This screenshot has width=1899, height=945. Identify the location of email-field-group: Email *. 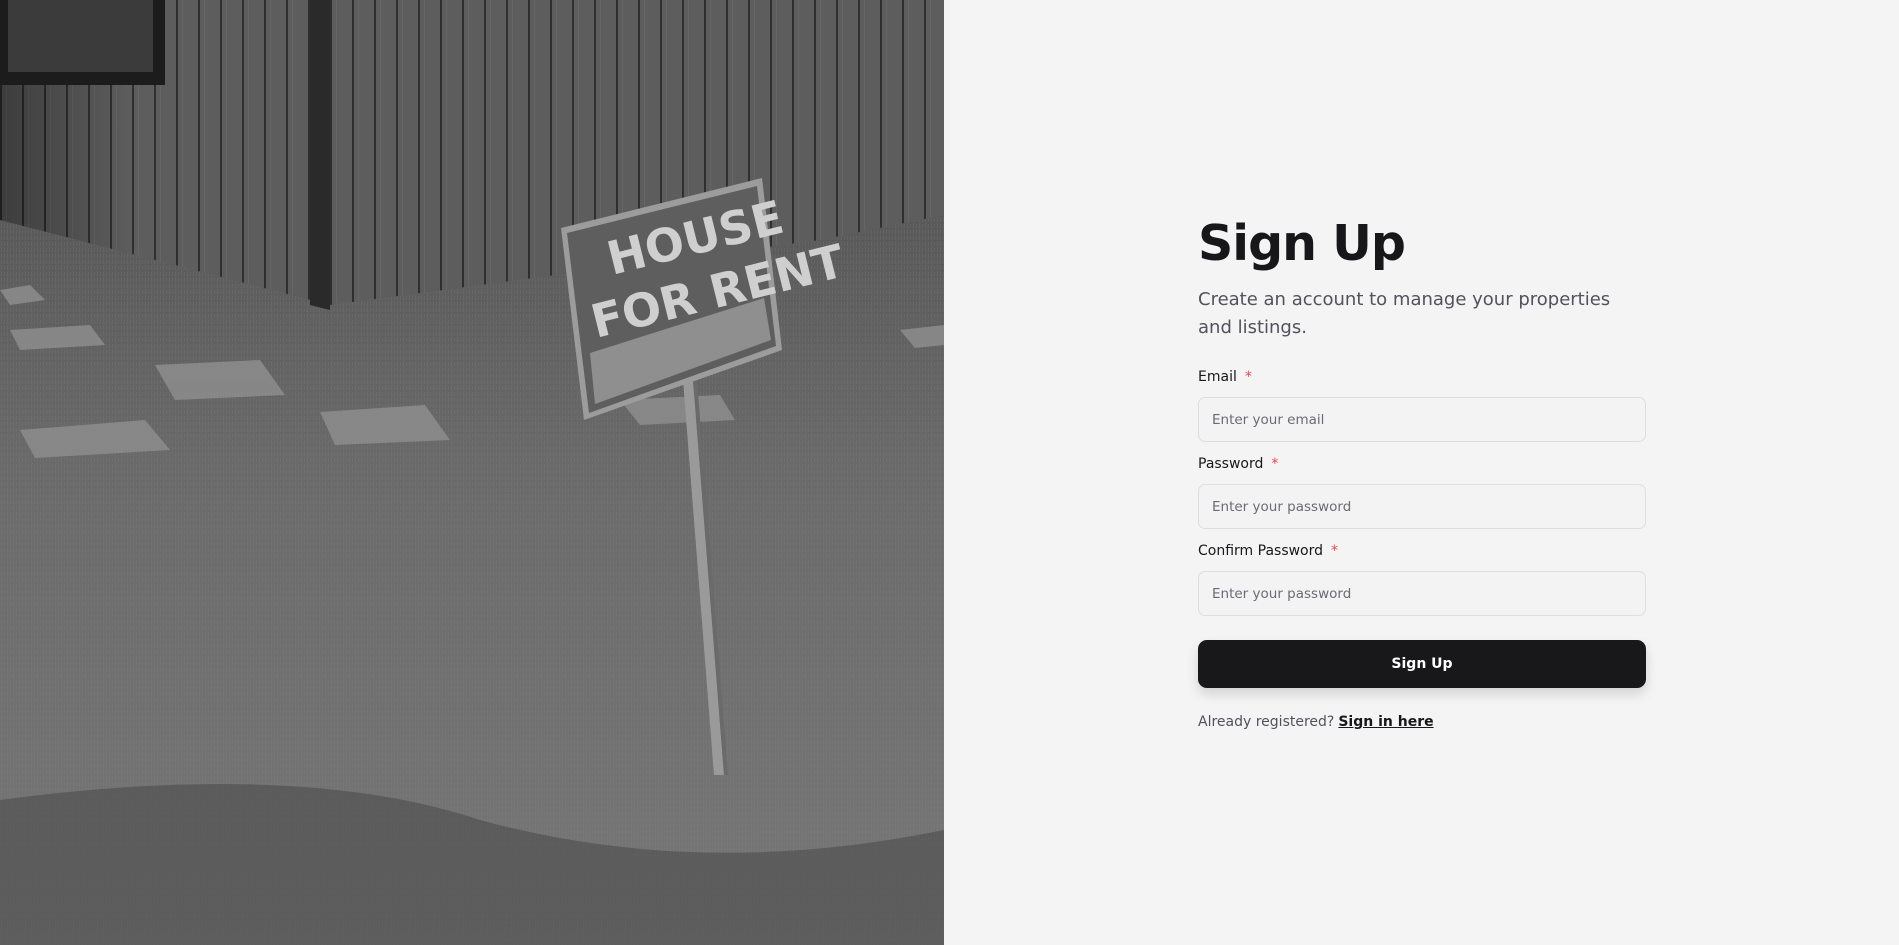
(1422, 404).